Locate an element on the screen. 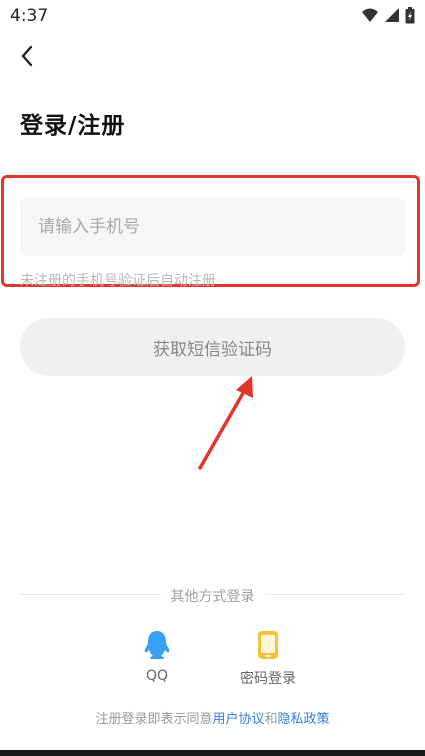  bottom-bar is located at coordinates (212, 753).